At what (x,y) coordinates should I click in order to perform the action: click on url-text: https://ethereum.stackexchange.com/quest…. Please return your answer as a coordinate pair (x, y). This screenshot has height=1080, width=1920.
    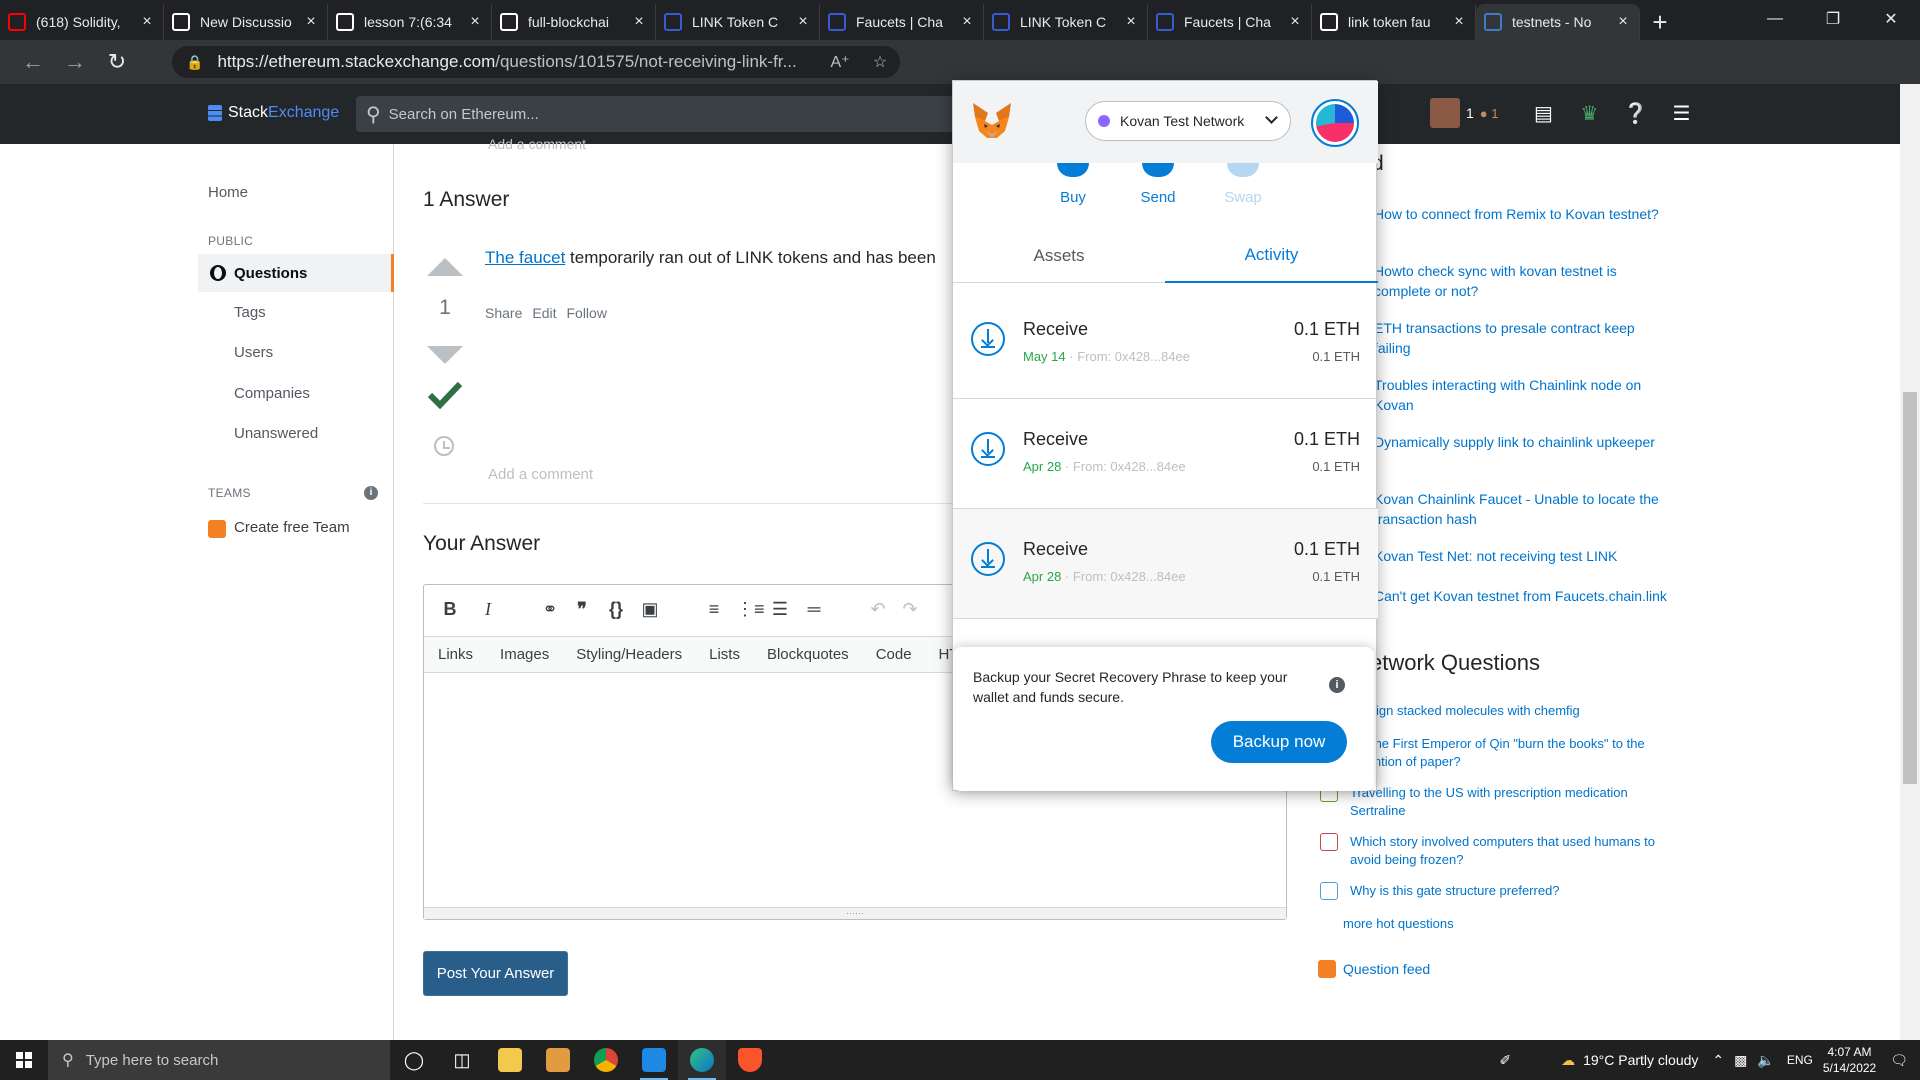
    Looking at the image, I should click on (518, 62).